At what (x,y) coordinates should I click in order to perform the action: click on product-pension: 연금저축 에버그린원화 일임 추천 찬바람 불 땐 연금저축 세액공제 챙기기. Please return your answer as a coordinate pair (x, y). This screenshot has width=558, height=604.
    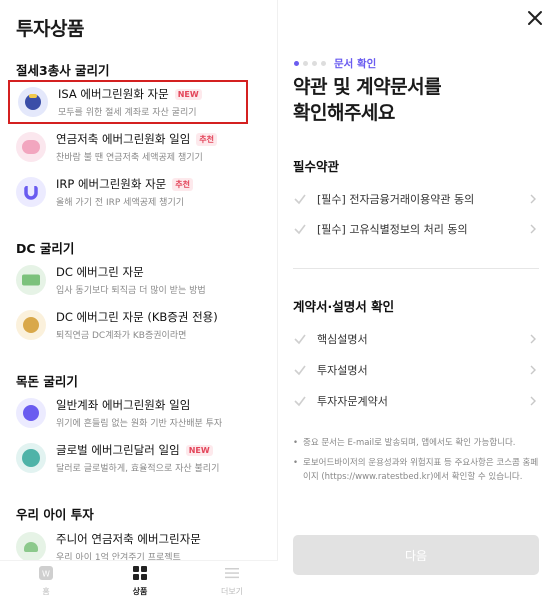
    Looking at the image, I should click on (128, 147).